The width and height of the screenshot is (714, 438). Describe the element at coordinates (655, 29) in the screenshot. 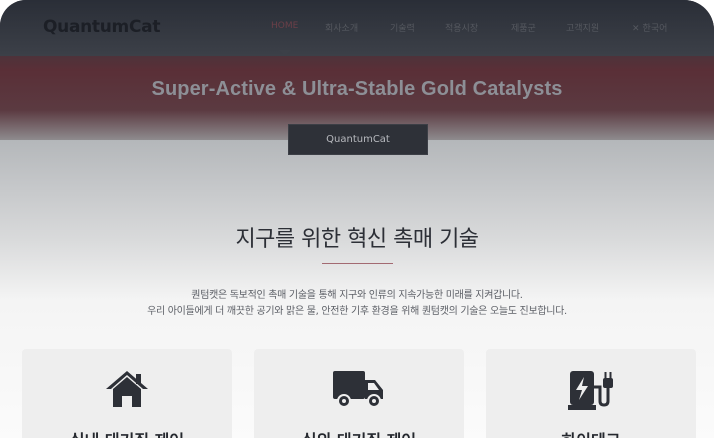

I see `language-label: 한국어` at that location.